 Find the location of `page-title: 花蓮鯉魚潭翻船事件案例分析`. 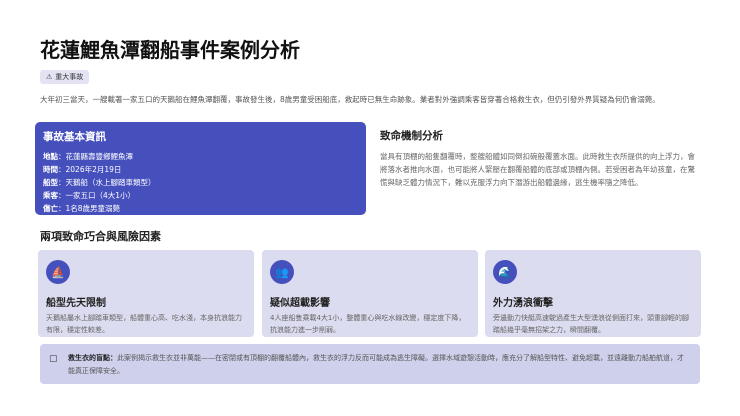

page-title: 花蓮鯉魚潭翻船事件案例分析 is located at coordinates (170, 50).